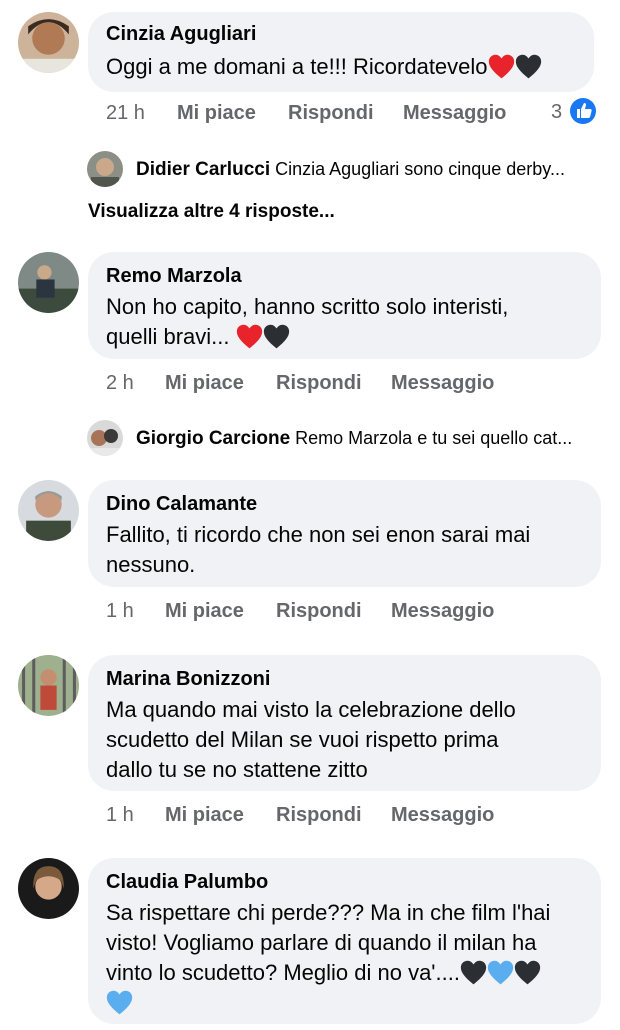 This screenshot has width=620, height=1030. What do you see at coordinates (556, 112) in the screenshot?
I see `reaction-count: 3` at bounding box center [556, 112].